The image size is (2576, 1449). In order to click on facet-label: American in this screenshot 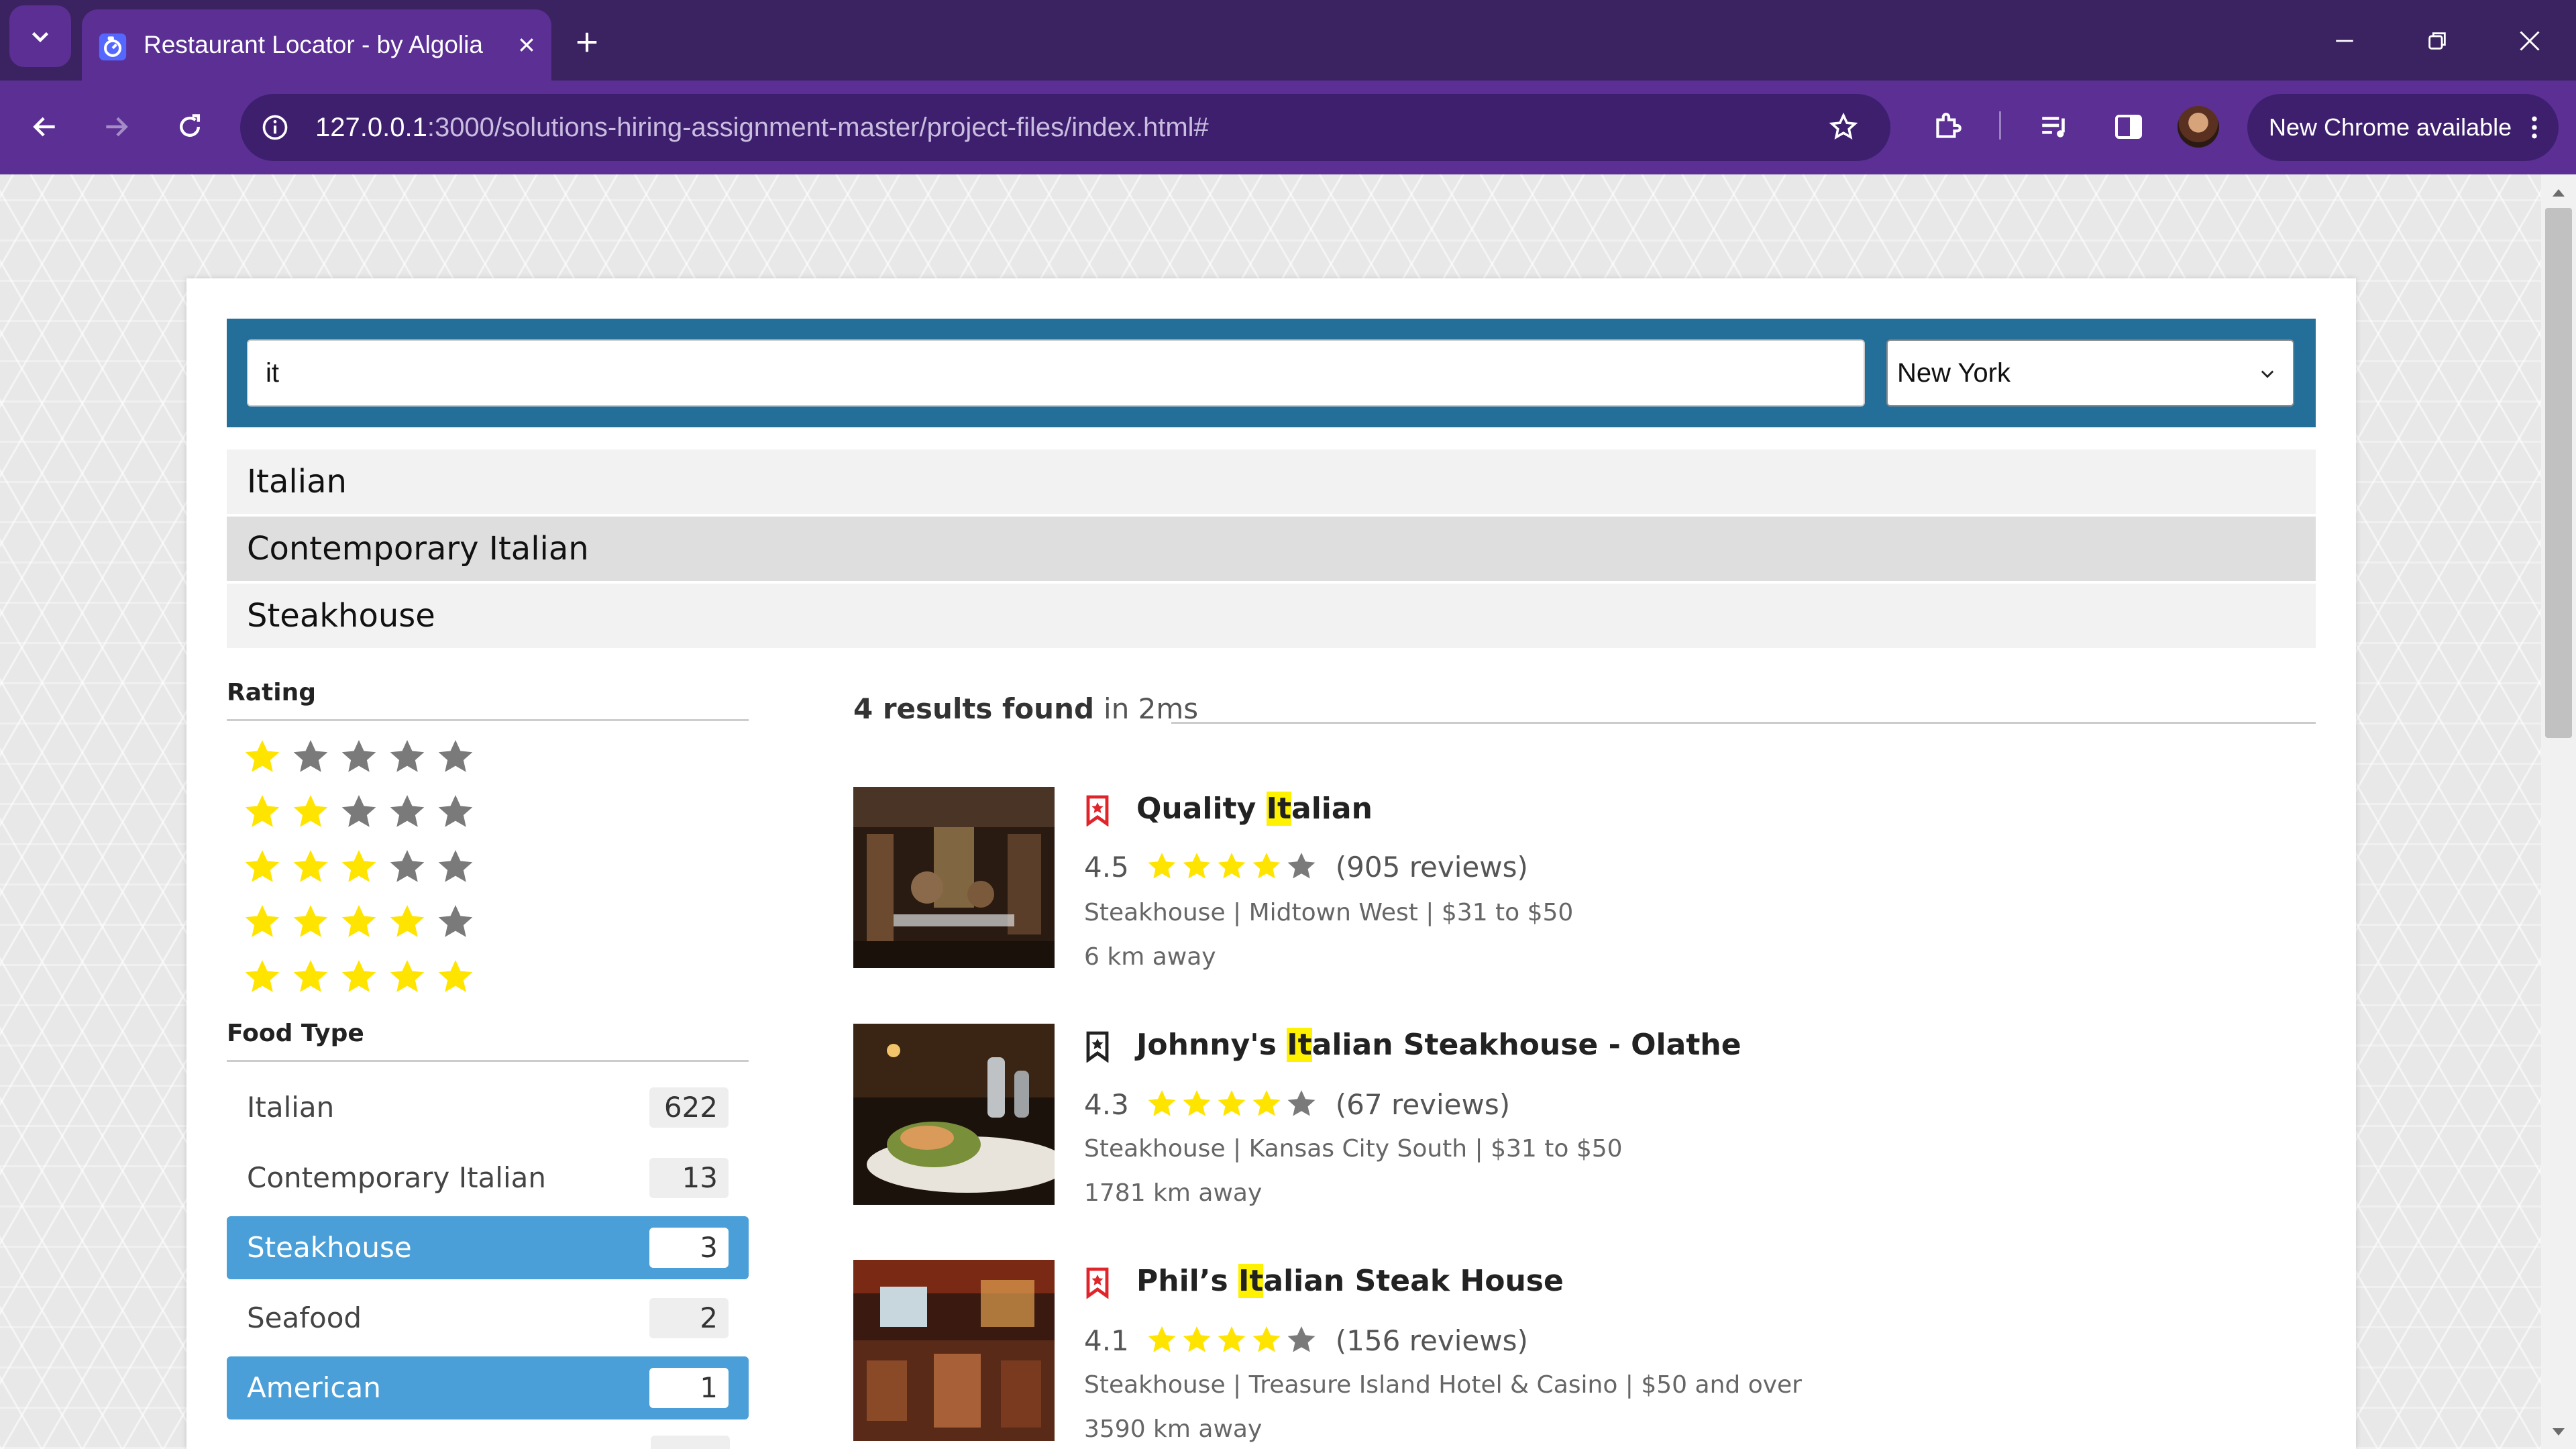, I will do `click(314, 1387)`.